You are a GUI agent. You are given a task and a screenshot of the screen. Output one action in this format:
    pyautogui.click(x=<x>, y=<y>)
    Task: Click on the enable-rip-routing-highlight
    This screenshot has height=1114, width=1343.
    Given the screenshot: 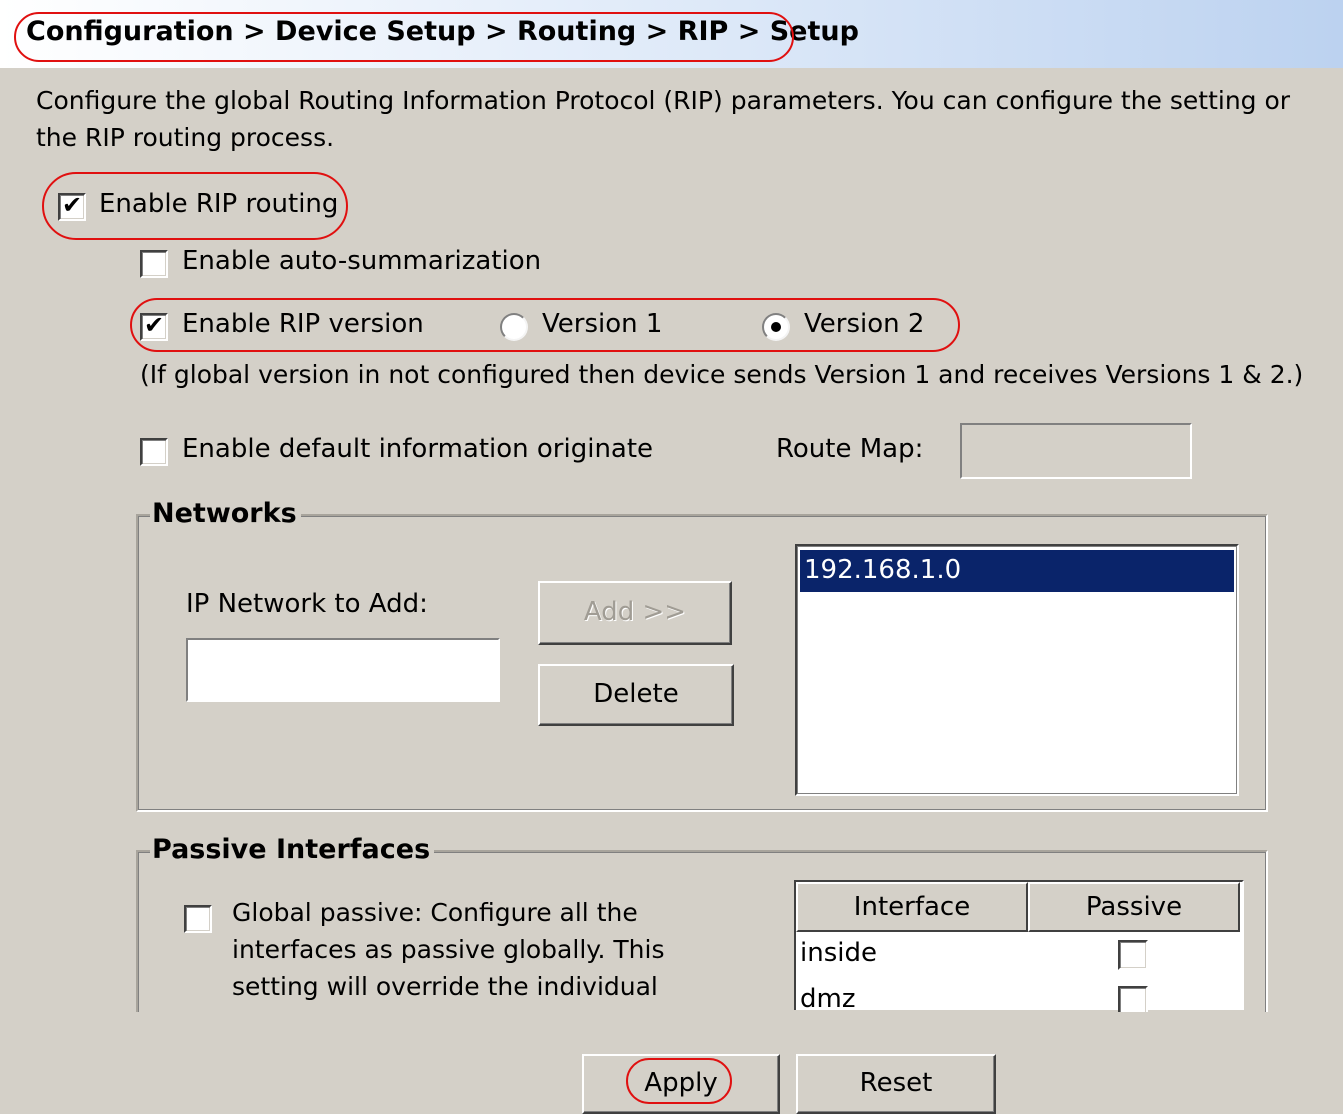 What is the action you would take?
    pyautogui.click(x=195, y=206)
    